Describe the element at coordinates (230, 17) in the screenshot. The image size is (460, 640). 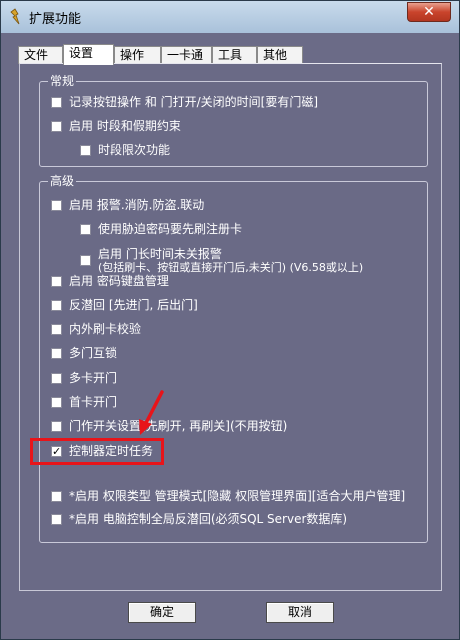
I see `title-bar: 扩展功能 ✕` at that location.